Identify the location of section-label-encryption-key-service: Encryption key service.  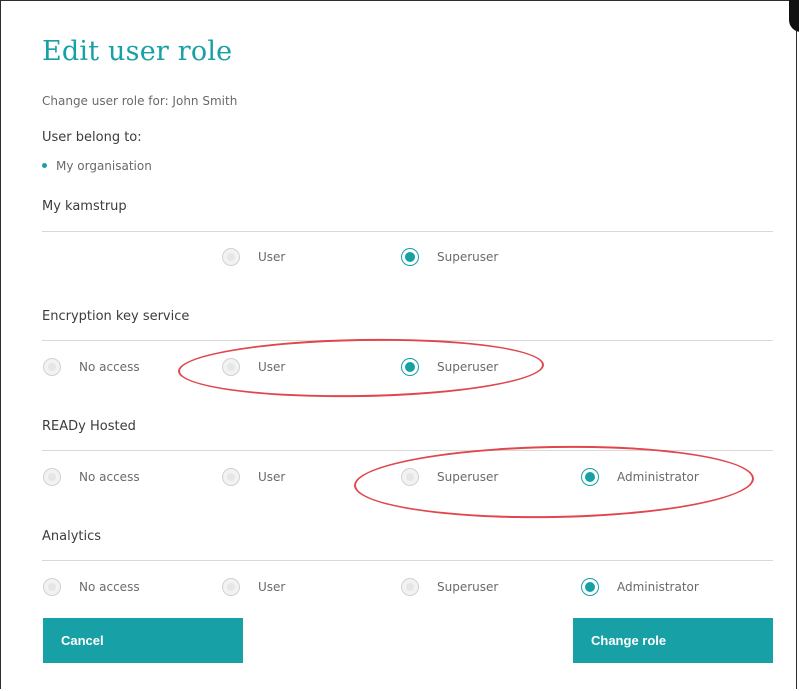
(116, 316).